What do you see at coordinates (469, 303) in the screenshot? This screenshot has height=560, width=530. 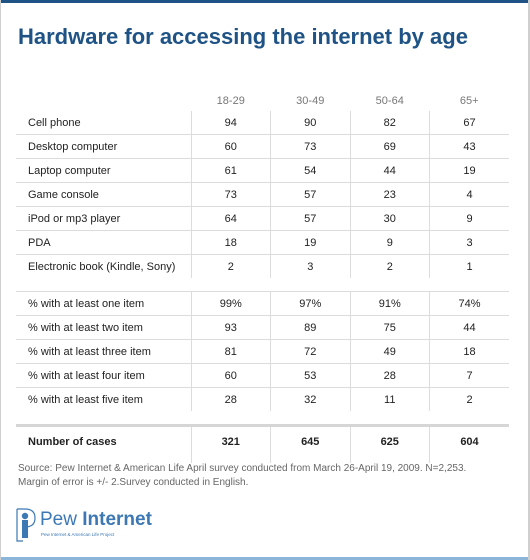 I see `value-cell: 74%` at bounding box center [469, 303].